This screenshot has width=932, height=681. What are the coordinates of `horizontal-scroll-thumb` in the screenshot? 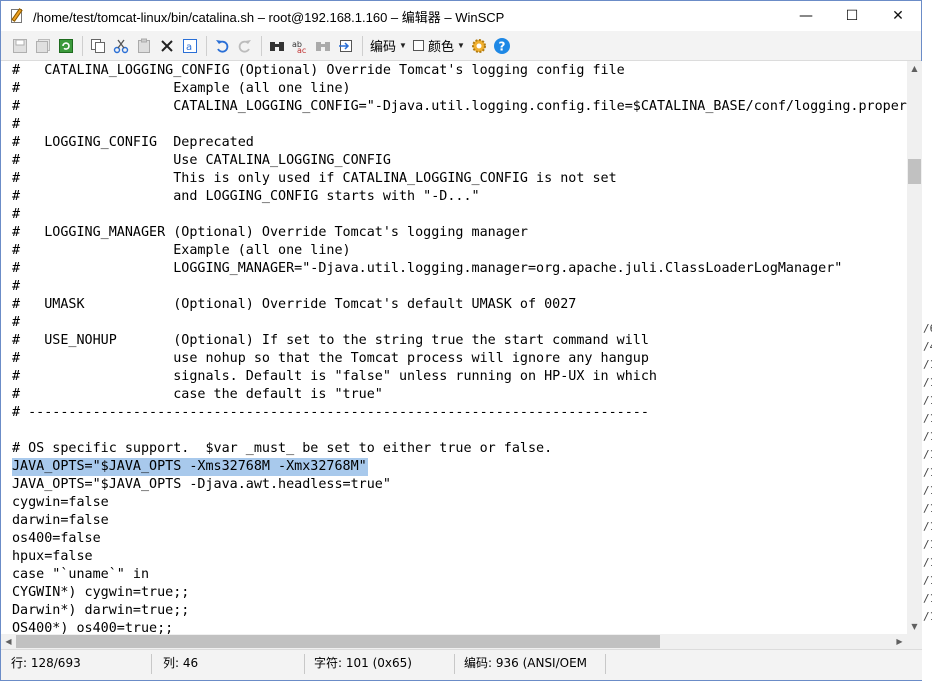 It's located at (338, 641).